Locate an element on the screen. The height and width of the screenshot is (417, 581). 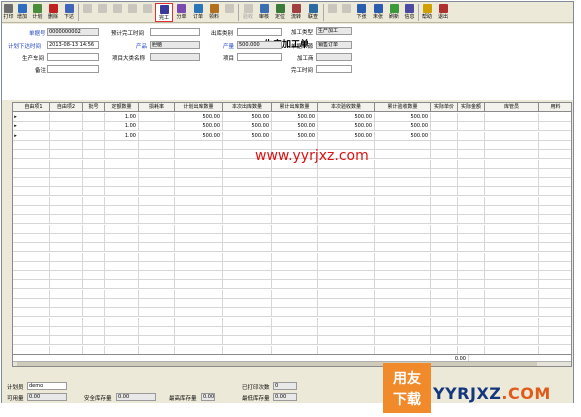
toolbar-print-button: 打印 is located at coordinates (8, 12).